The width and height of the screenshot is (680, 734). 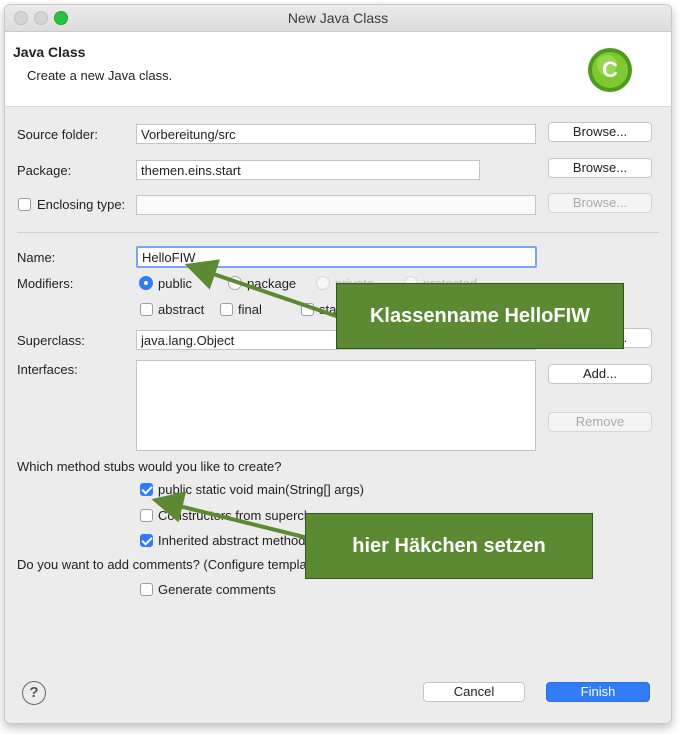 I want to click on annotation-arrows, so click(x=247, y=399).